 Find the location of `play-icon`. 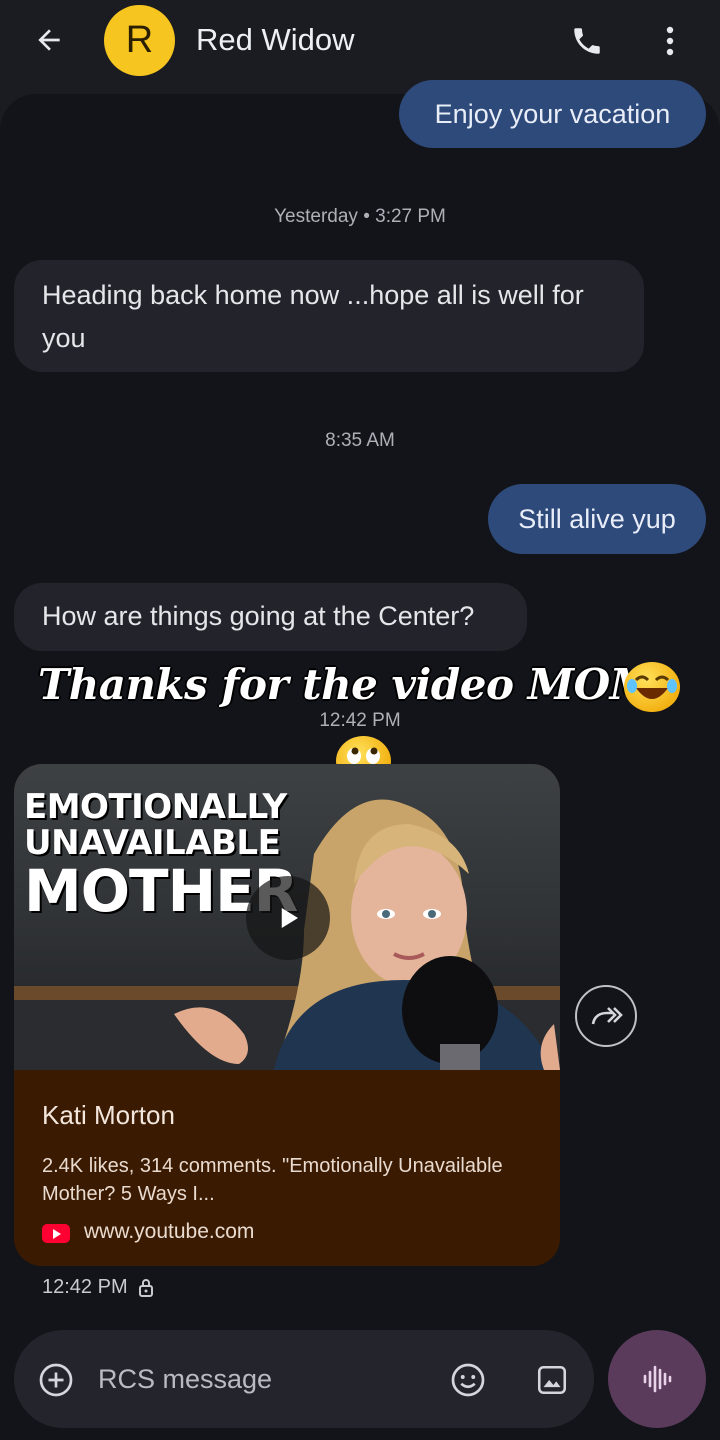

play-icon is located at coordinates (289, 918).